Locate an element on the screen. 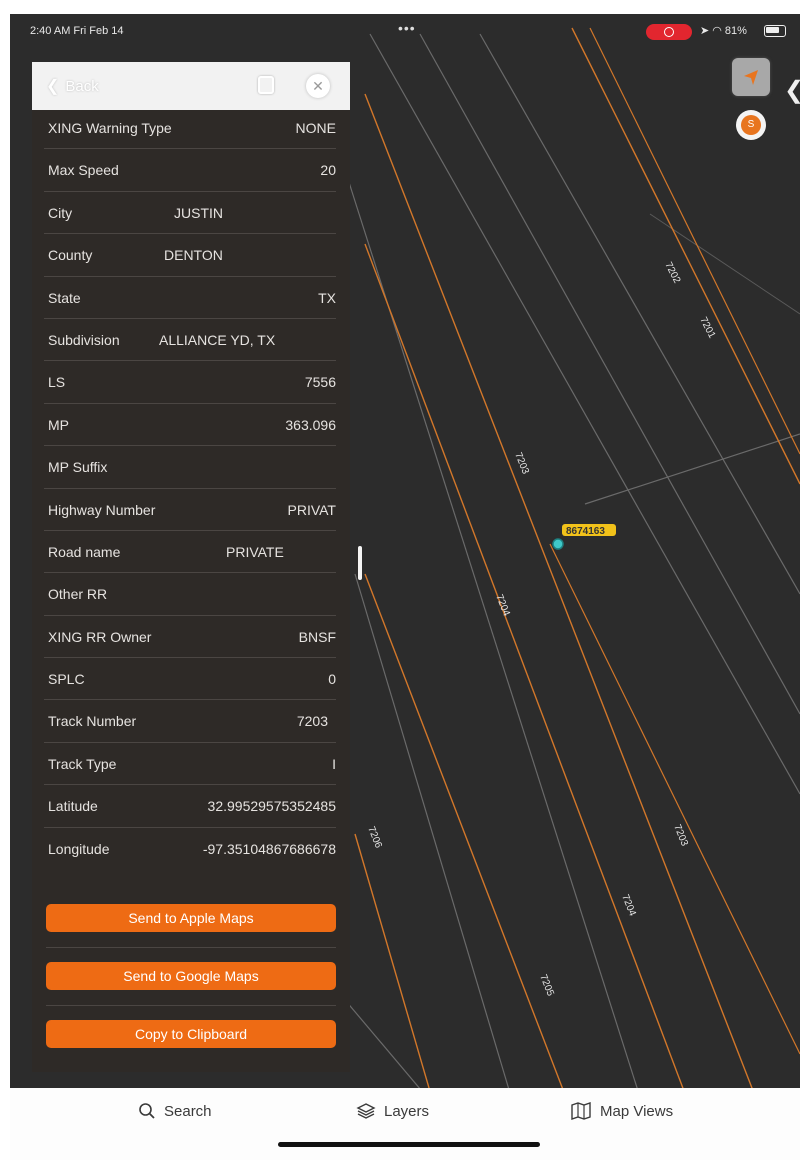 The width and height of the screenshot is (800, 1160). bottom-tab-bar: Search Layers Map Views is located at coordinates (405, 1124).